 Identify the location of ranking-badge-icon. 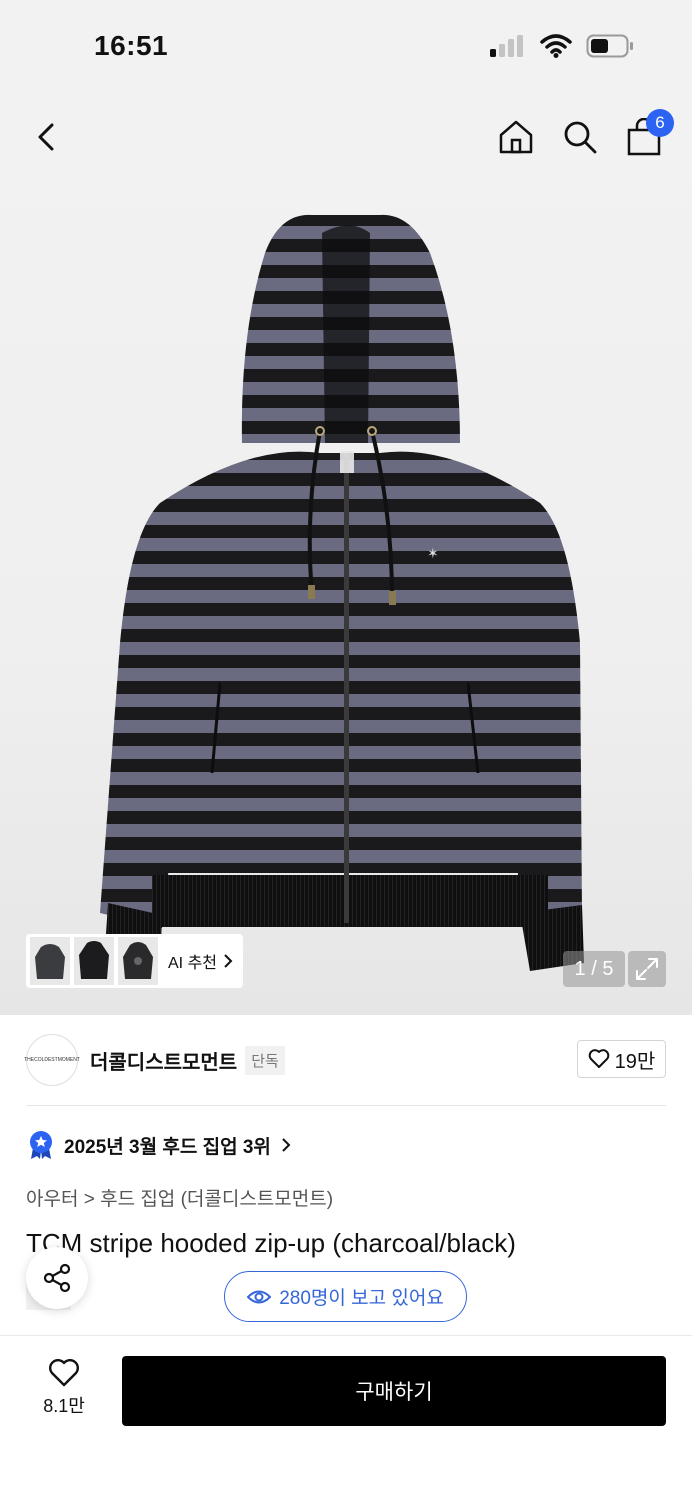
(41, 1145).